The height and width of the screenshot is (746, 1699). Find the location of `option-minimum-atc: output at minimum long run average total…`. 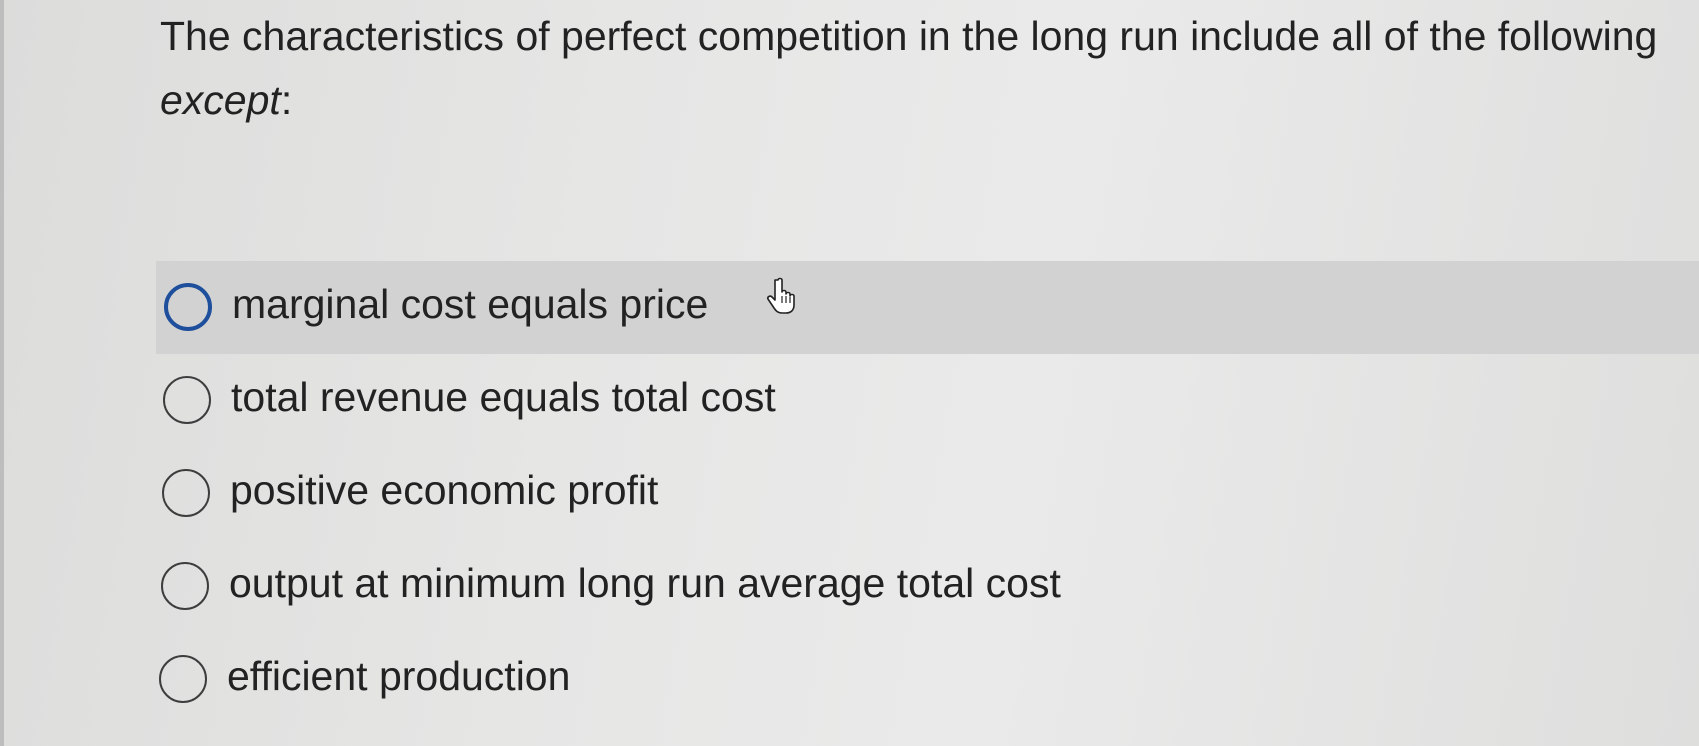

option-minimum-atc: output at minimum long run average total… is located at coordinates (849, 586).